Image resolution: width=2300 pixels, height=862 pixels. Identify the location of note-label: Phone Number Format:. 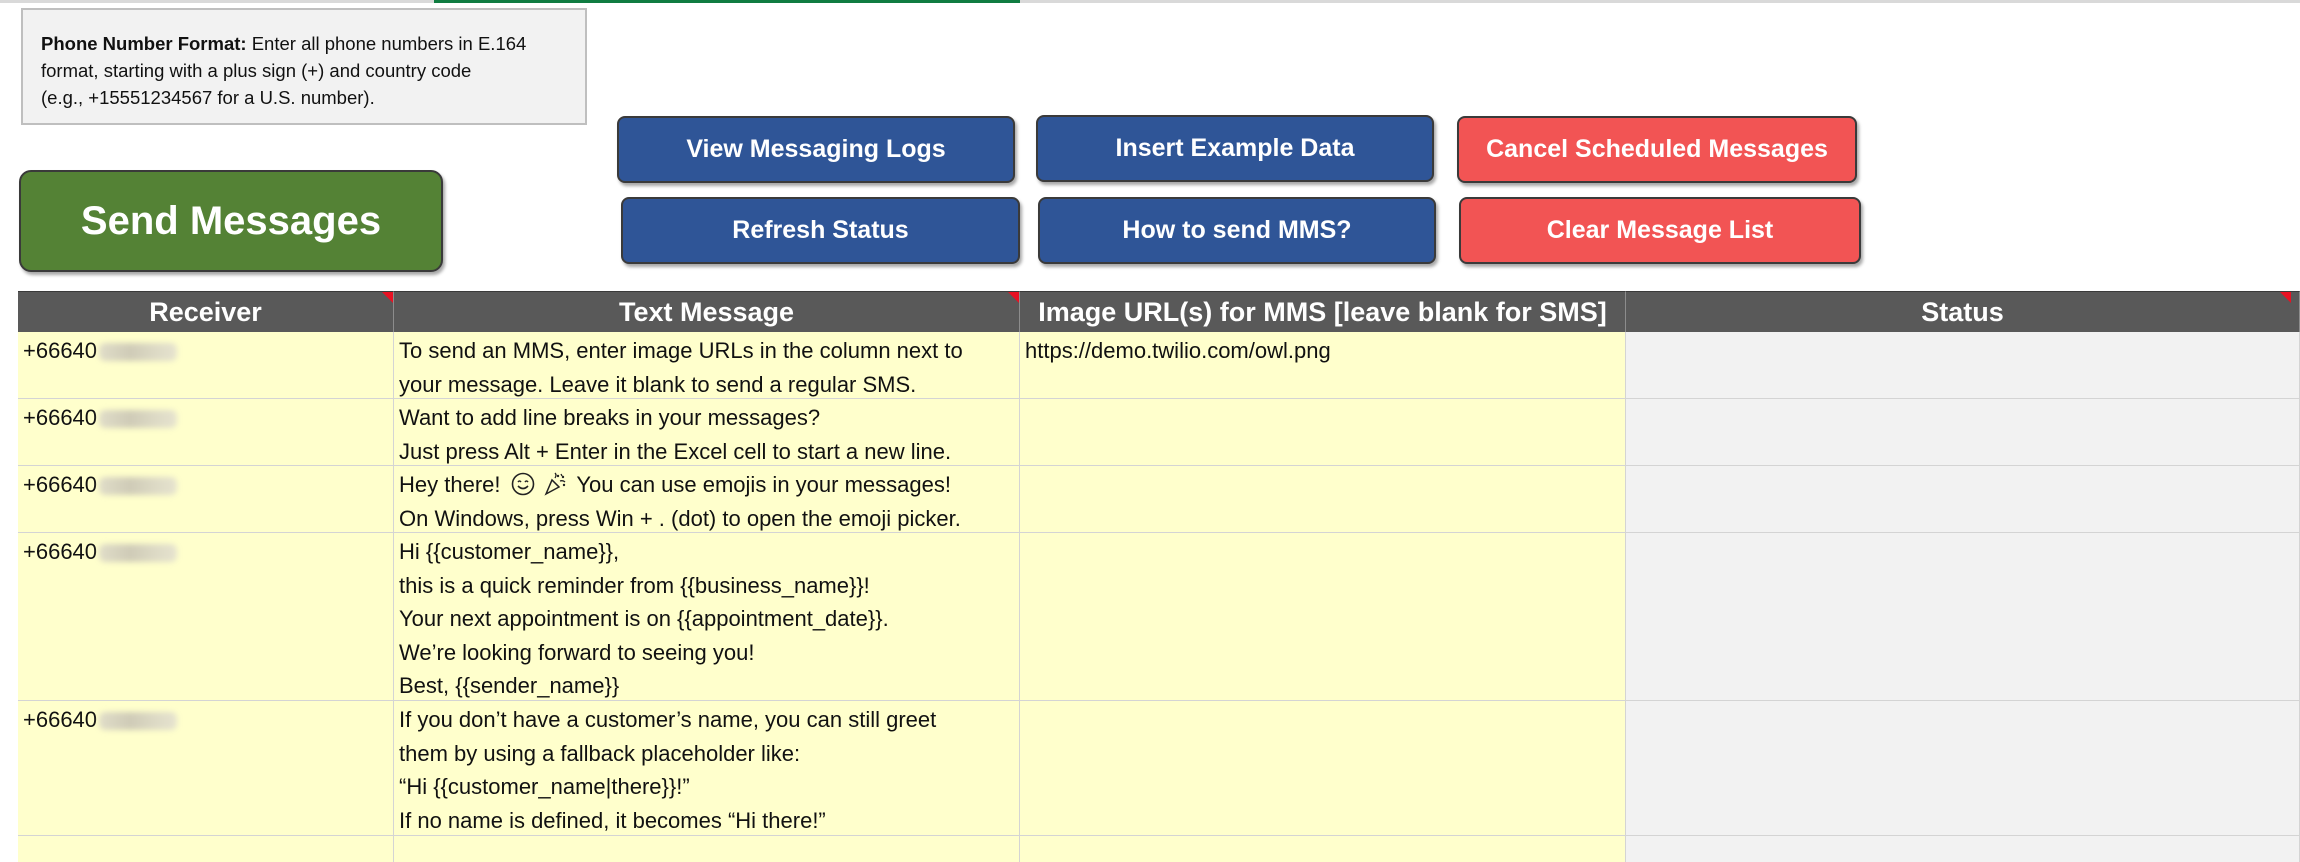
(144, 43).